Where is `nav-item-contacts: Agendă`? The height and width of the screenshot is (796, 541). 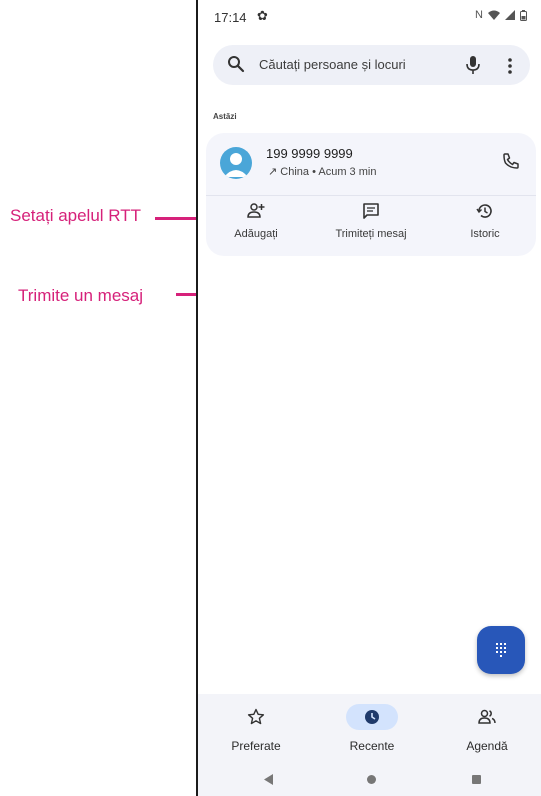
nav-item-contacts: Agendă is located at coordinates (487, 728).